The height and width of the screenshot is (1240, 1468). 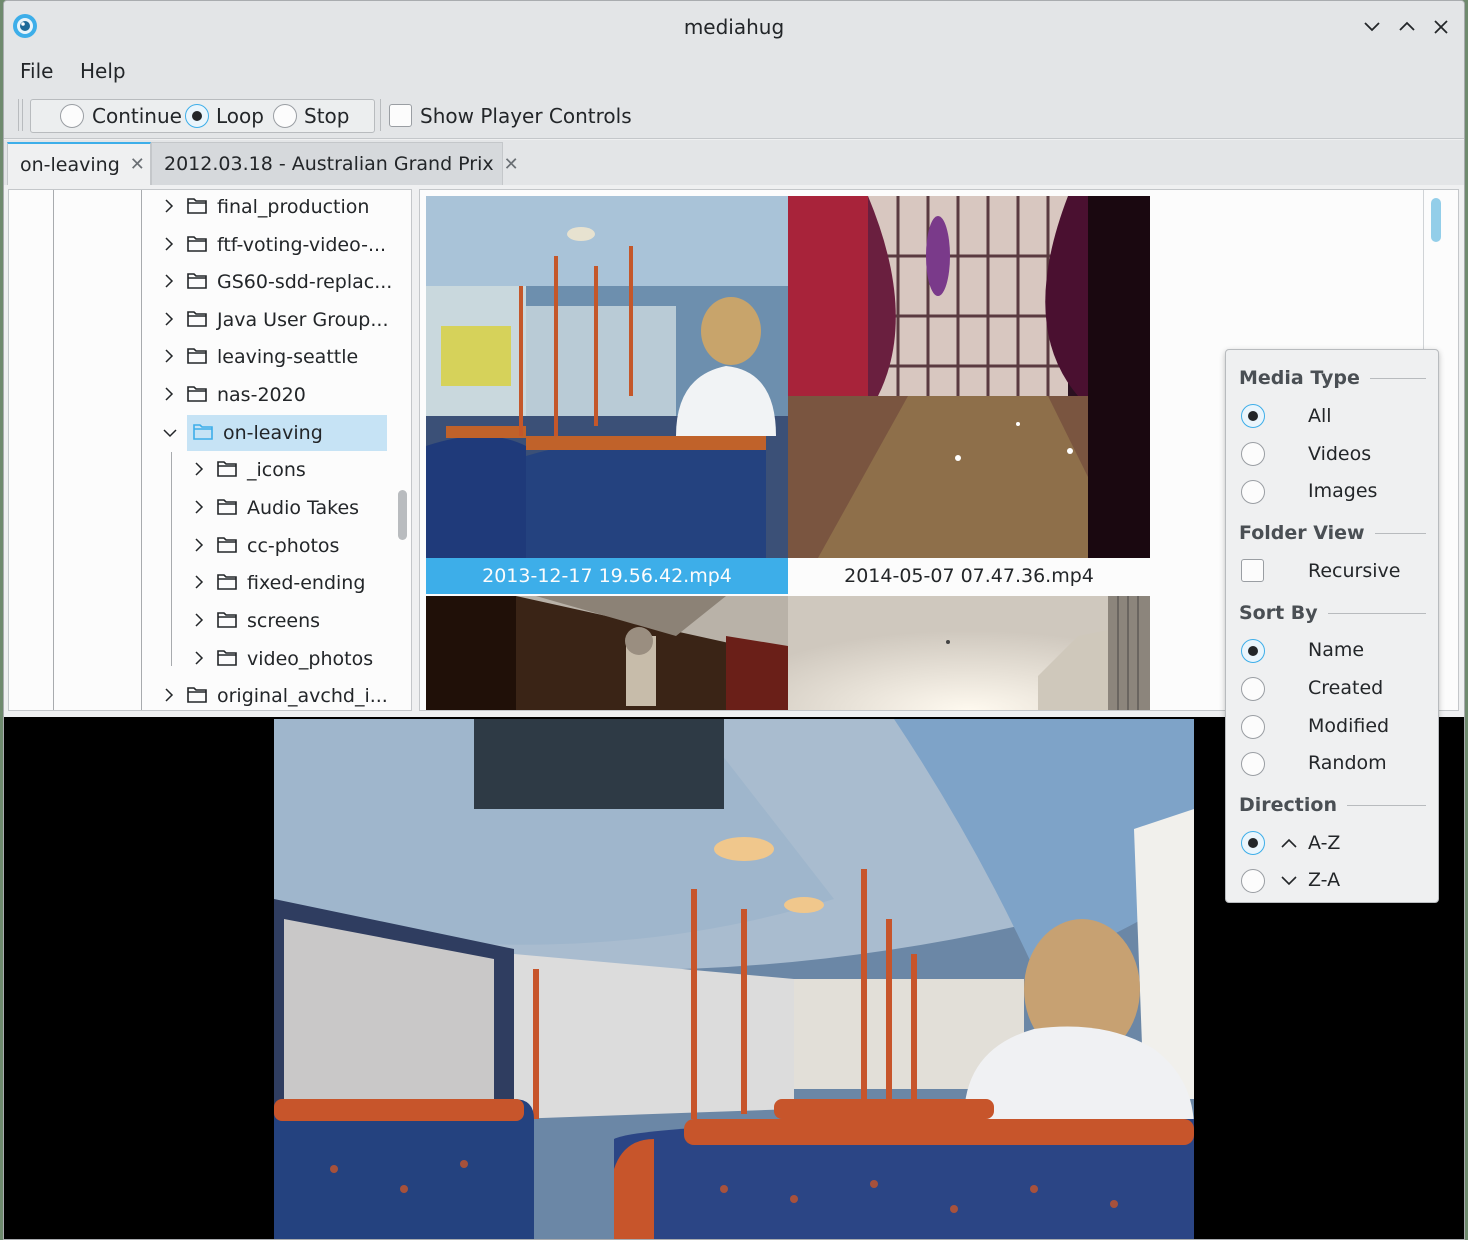 I want to click on continue-label: Continue, so click(x=137, y=116).